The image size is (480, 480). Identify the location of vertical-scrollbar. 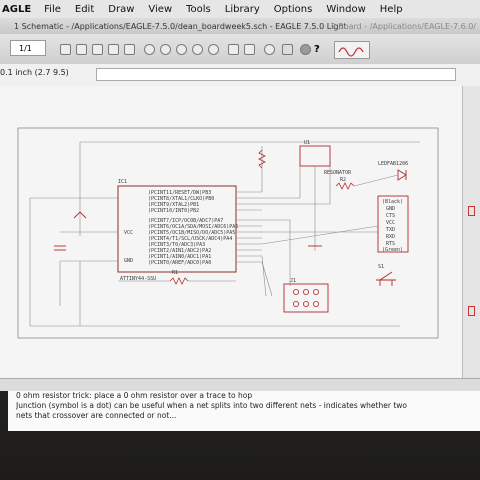
(471, 232).